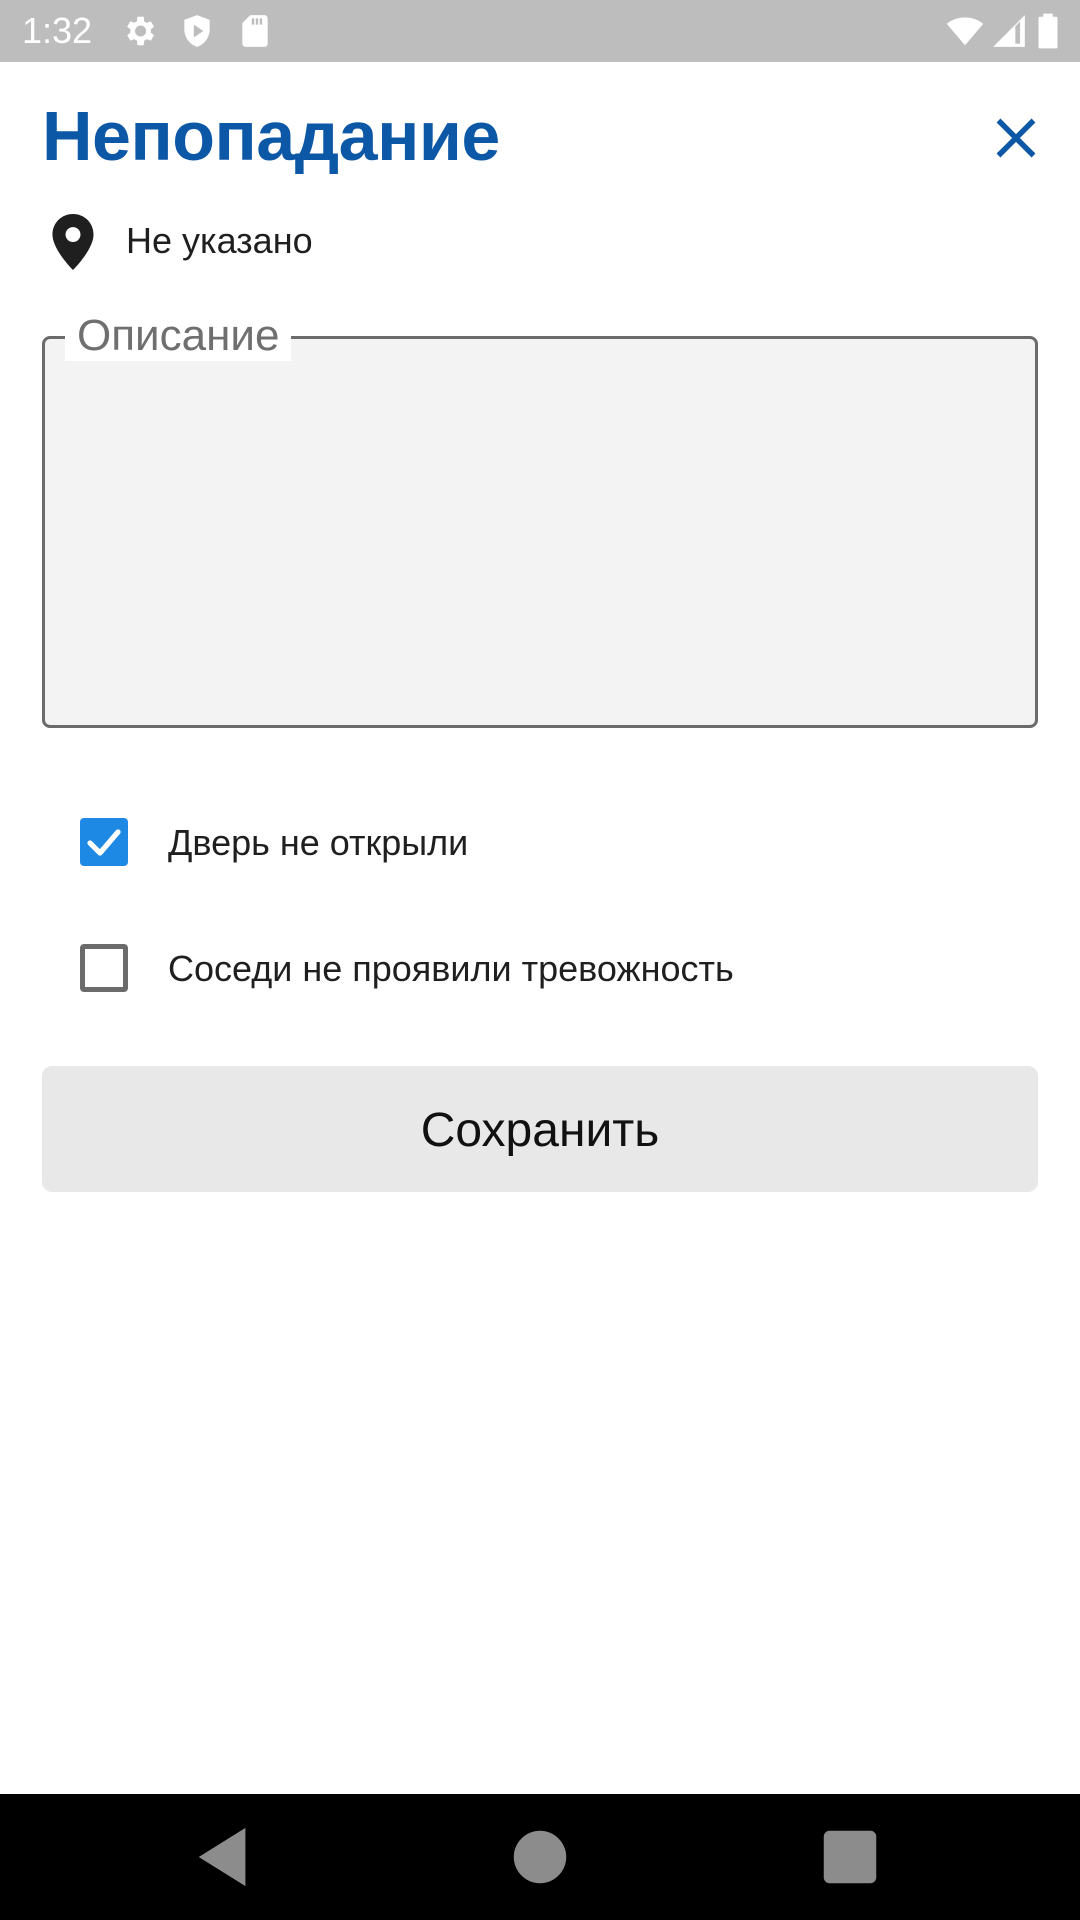 The image size is (1080, 1920). Describe the element at coordinates (1009, 31) in the screenshot. I see `cell-signal-icon` at that location.